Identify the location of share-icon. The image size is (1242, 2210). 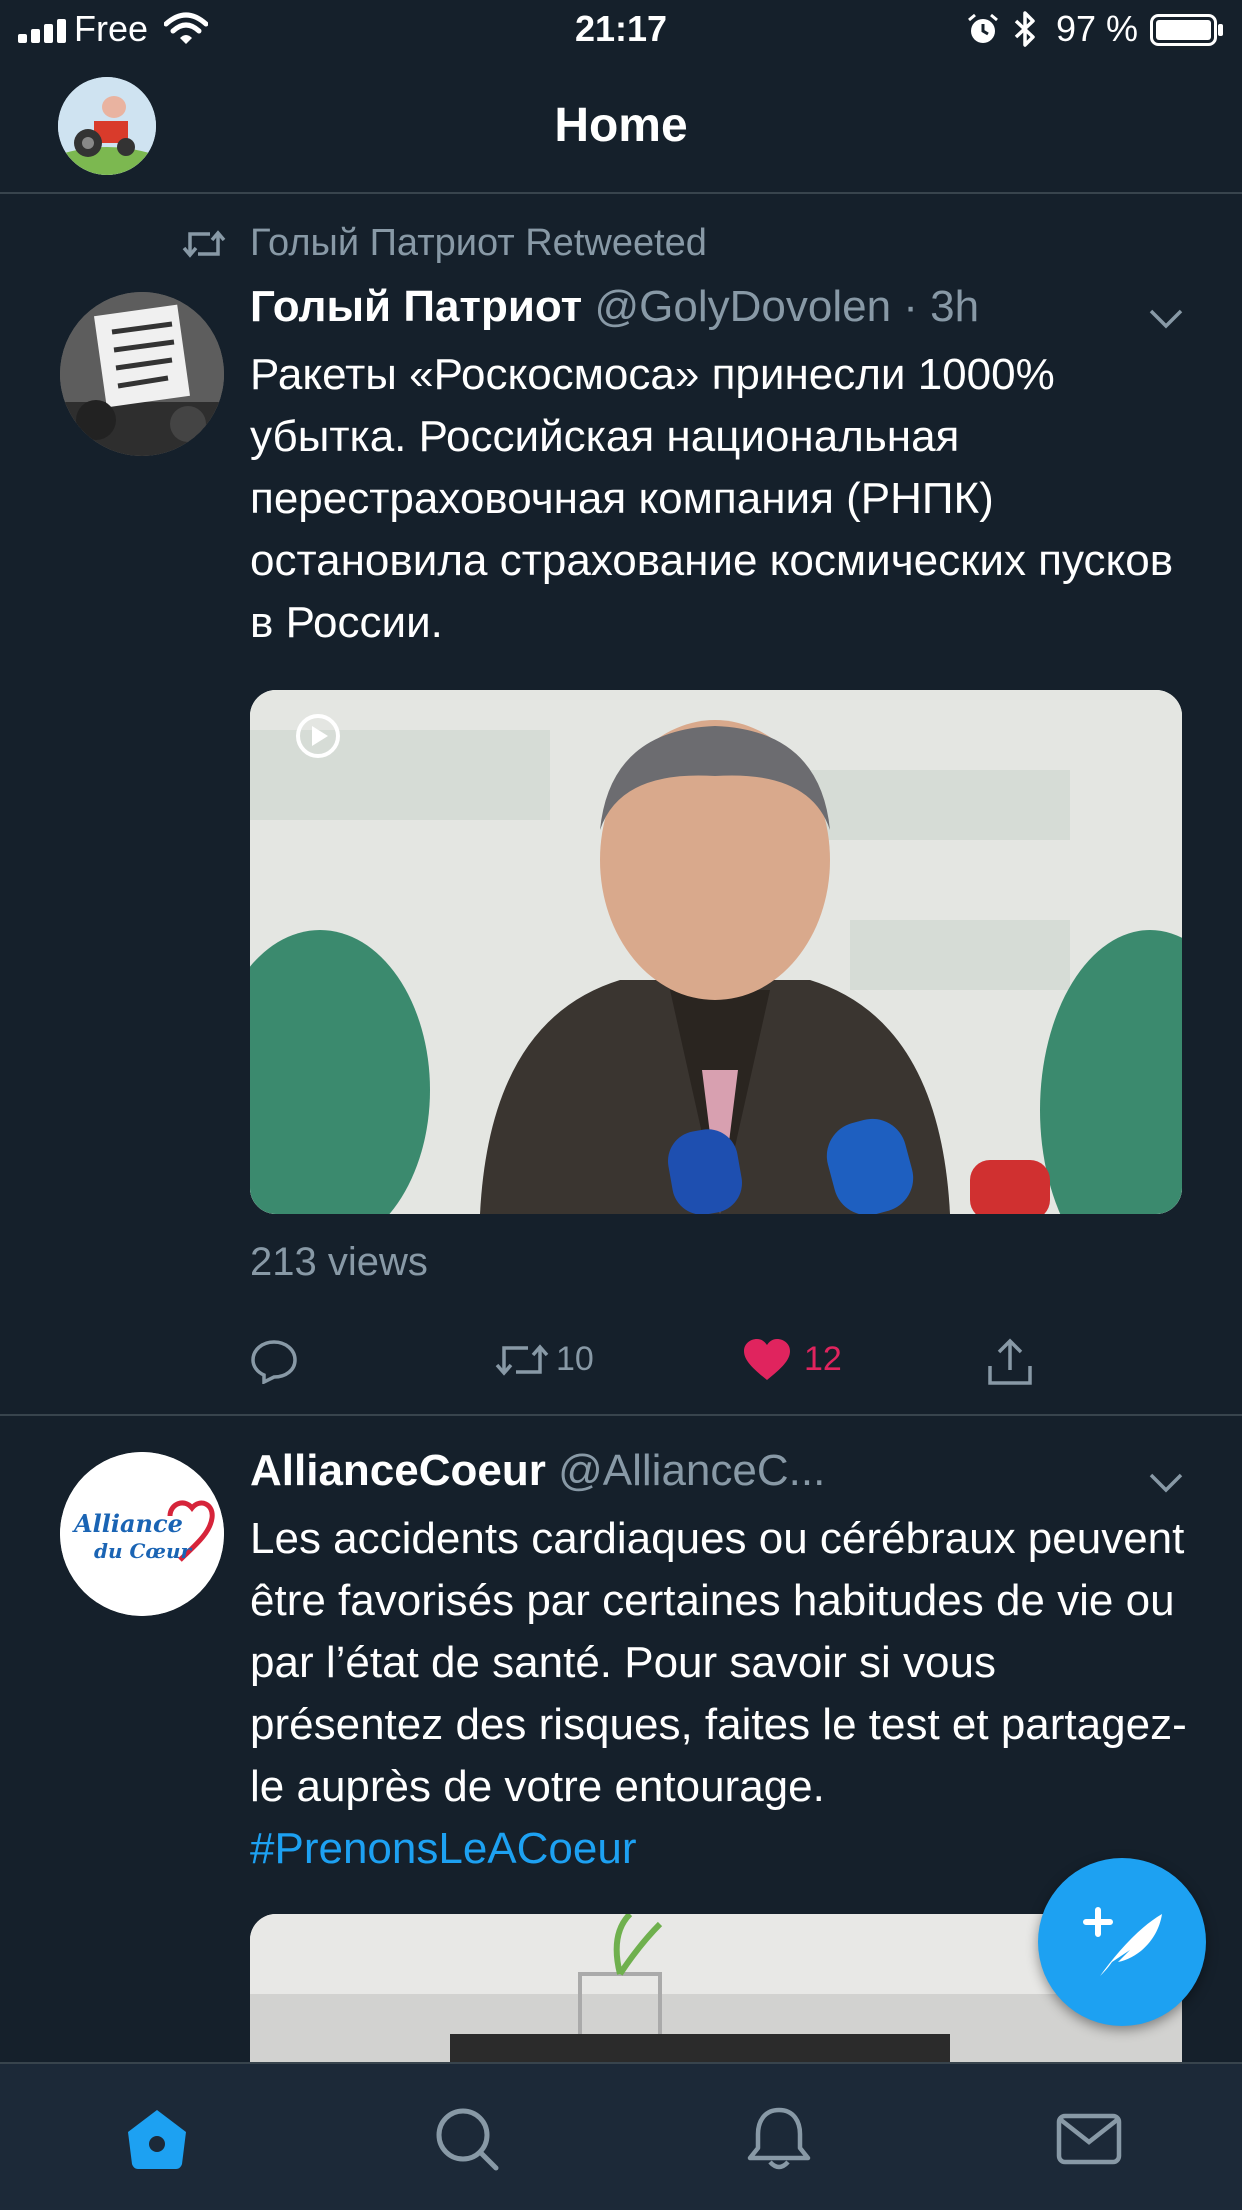
(1010, 1361).